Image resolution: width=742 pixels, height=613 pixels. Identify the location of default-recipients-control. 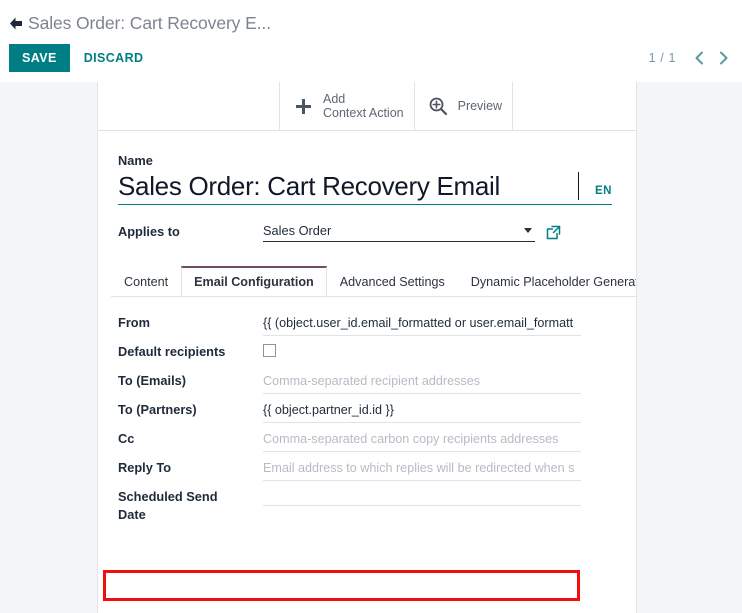
(422, 351).